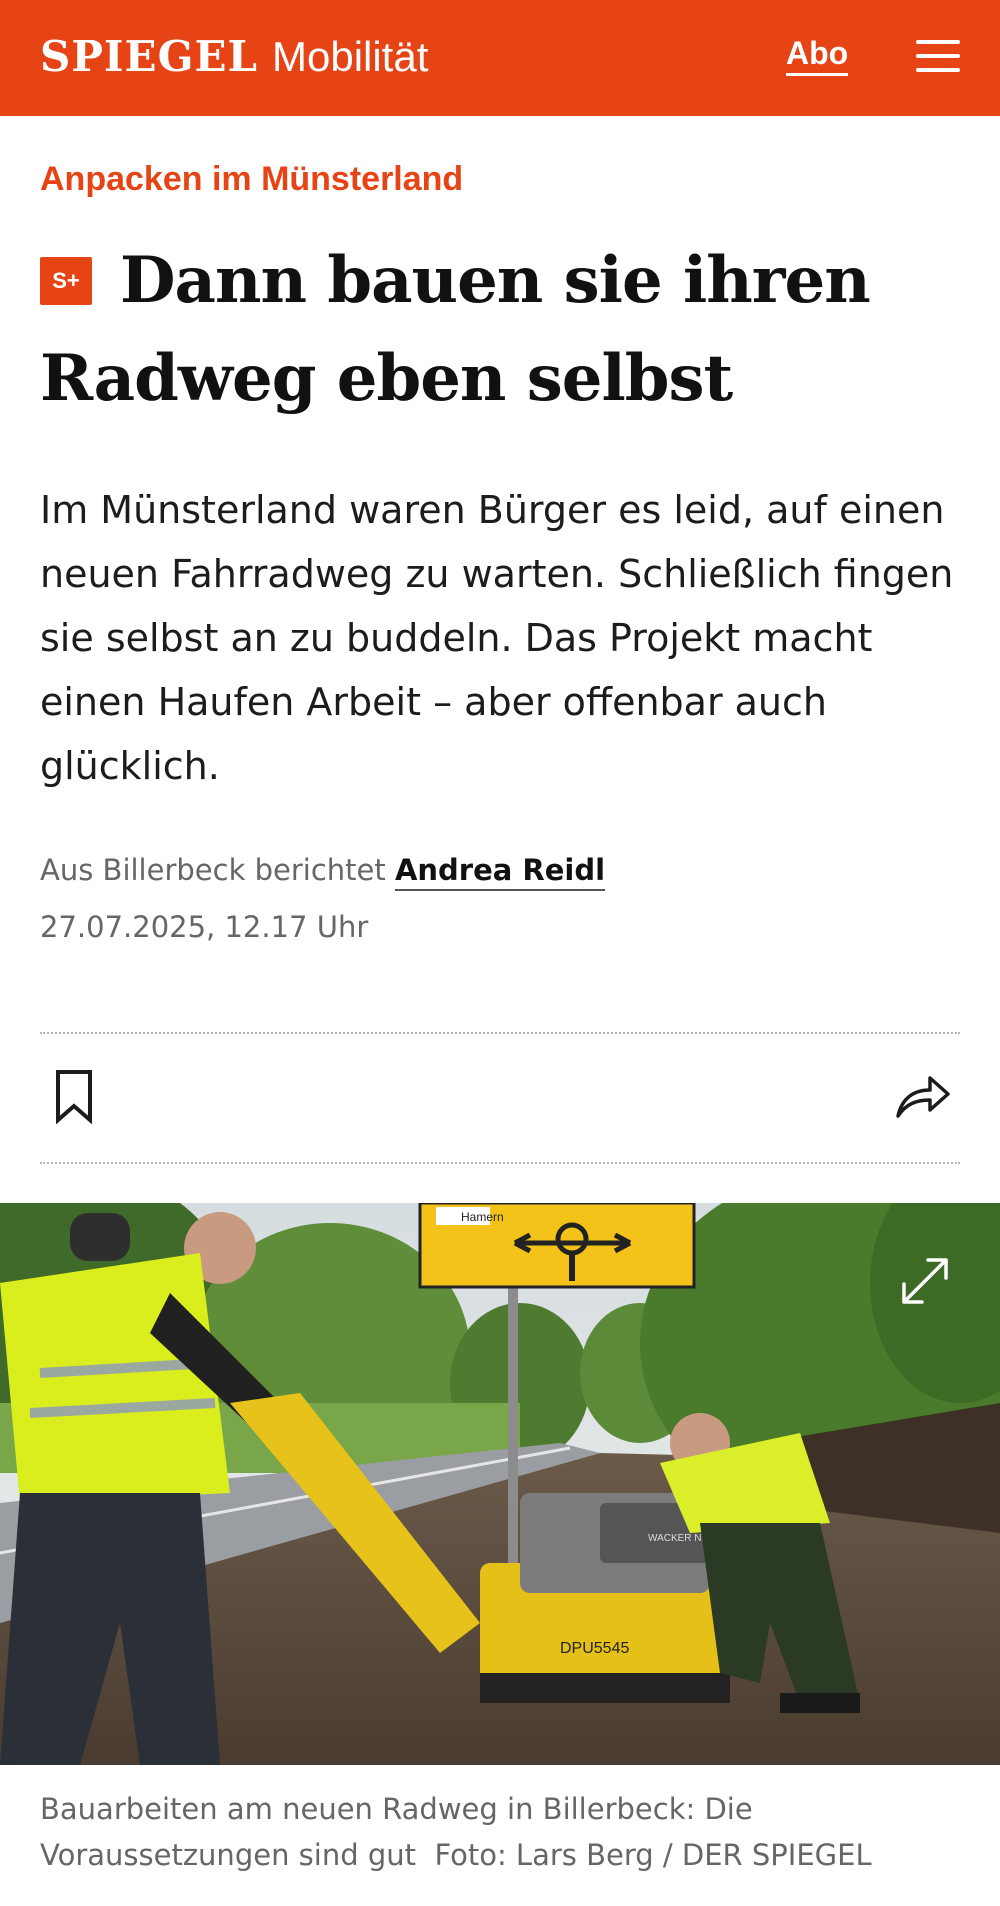  What do you see at coordinates (455, 329) in the screenshot?
I see `headline-text: Dann bauen sie ihren Radweg eben selbst` at bounding box center [455, 329].